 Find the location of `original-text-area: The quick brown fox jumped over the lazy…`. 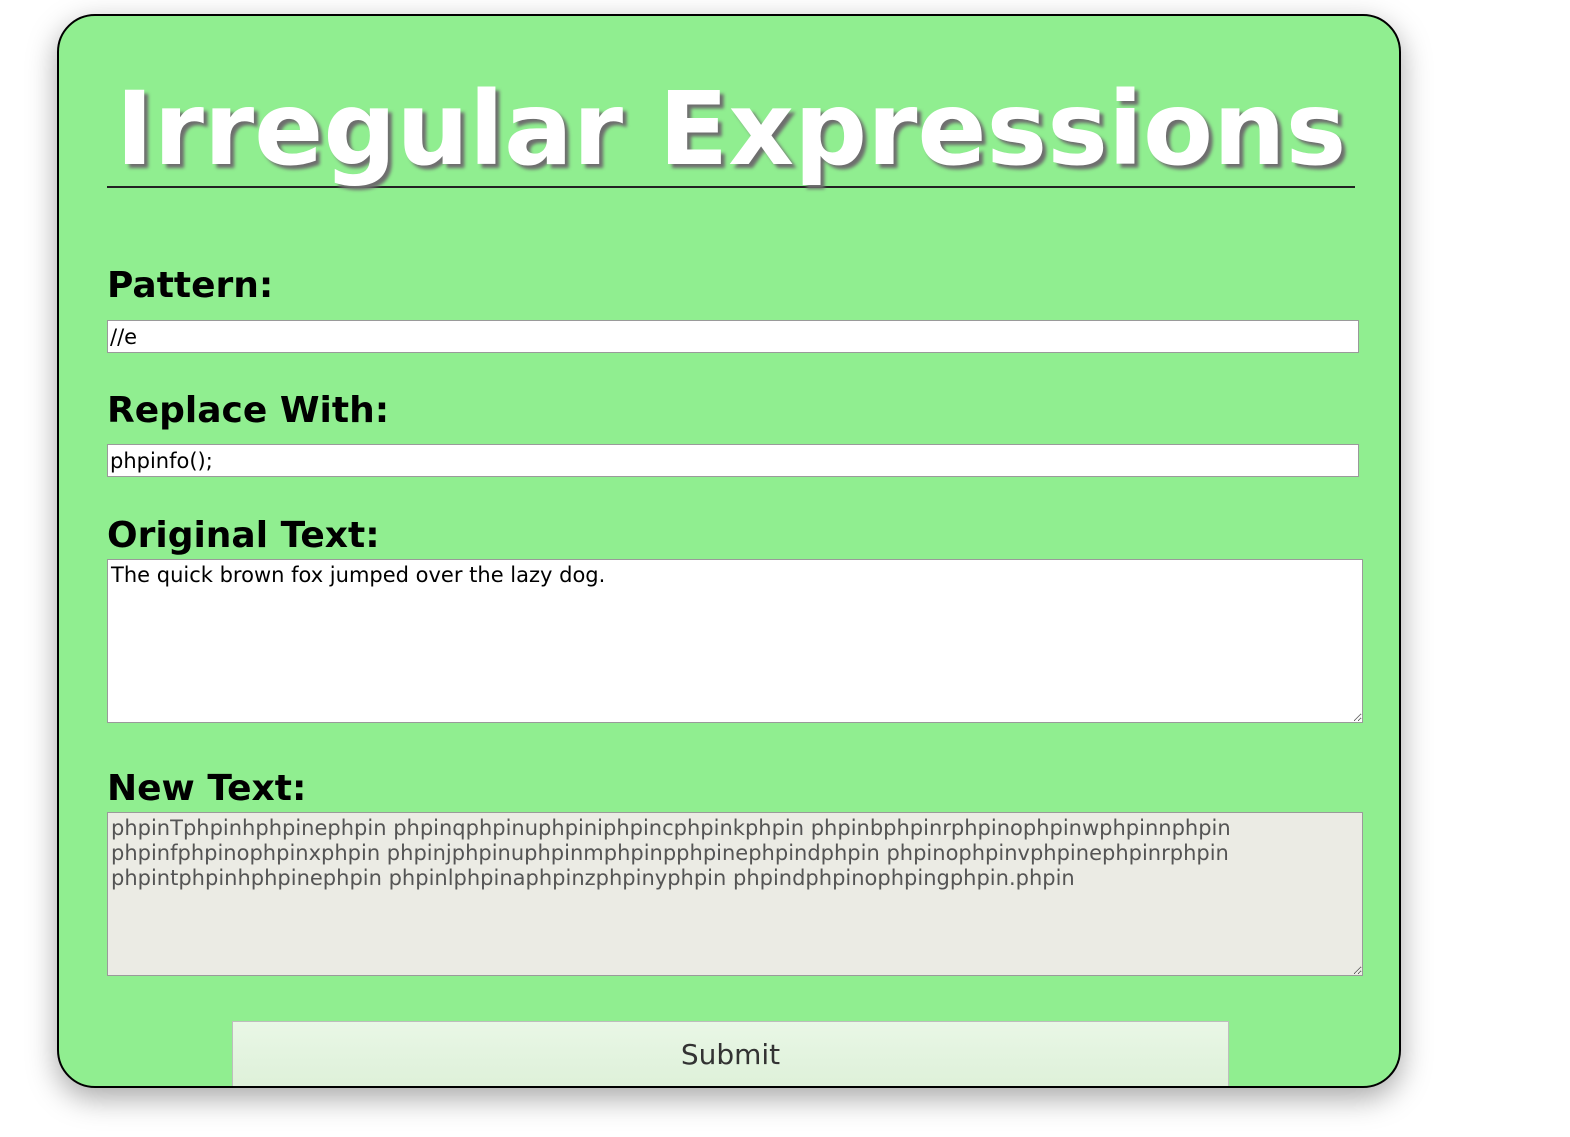

original-text-area: The quick brown fox jumped over the lazy… is located at coordinates (735, 641).